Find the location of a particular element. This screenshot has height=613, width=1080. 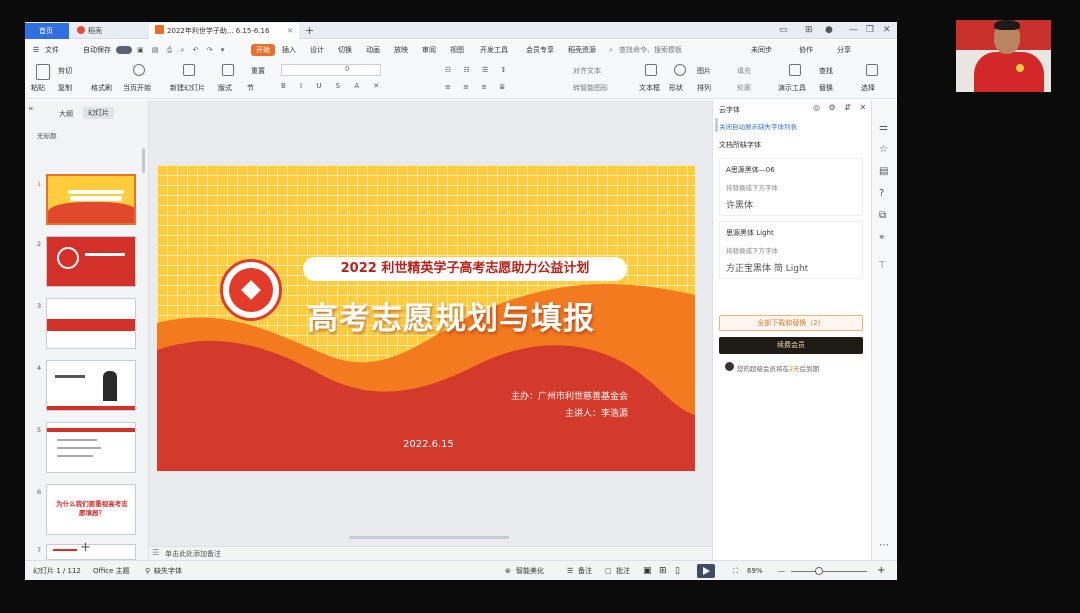

find-button: 查找 is located at coordinates (826, 71).